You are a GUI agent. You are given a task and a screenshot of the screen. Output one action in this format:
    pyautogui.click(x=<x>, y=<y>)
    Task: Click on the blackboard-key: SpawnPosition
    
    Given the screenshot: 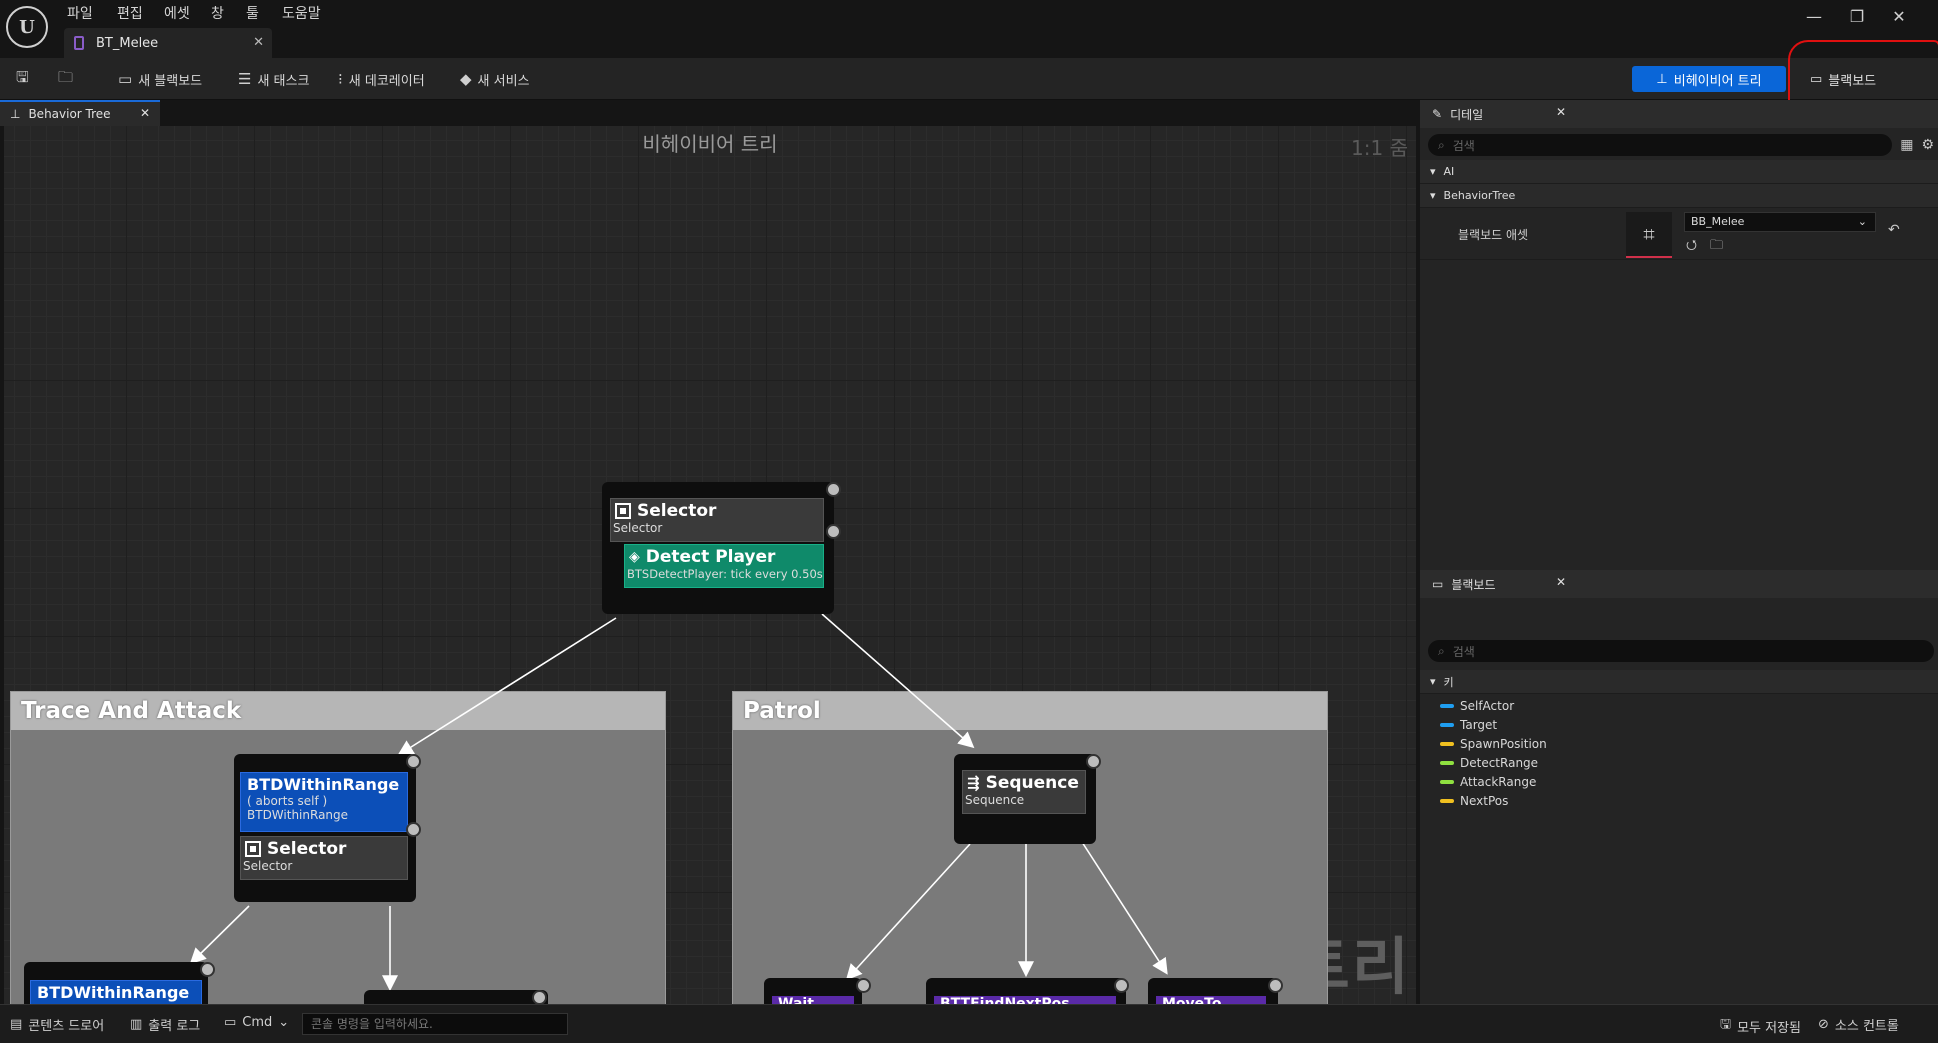 What is the action you would take?
    pyautogui.click(x=1679, y=743)
    